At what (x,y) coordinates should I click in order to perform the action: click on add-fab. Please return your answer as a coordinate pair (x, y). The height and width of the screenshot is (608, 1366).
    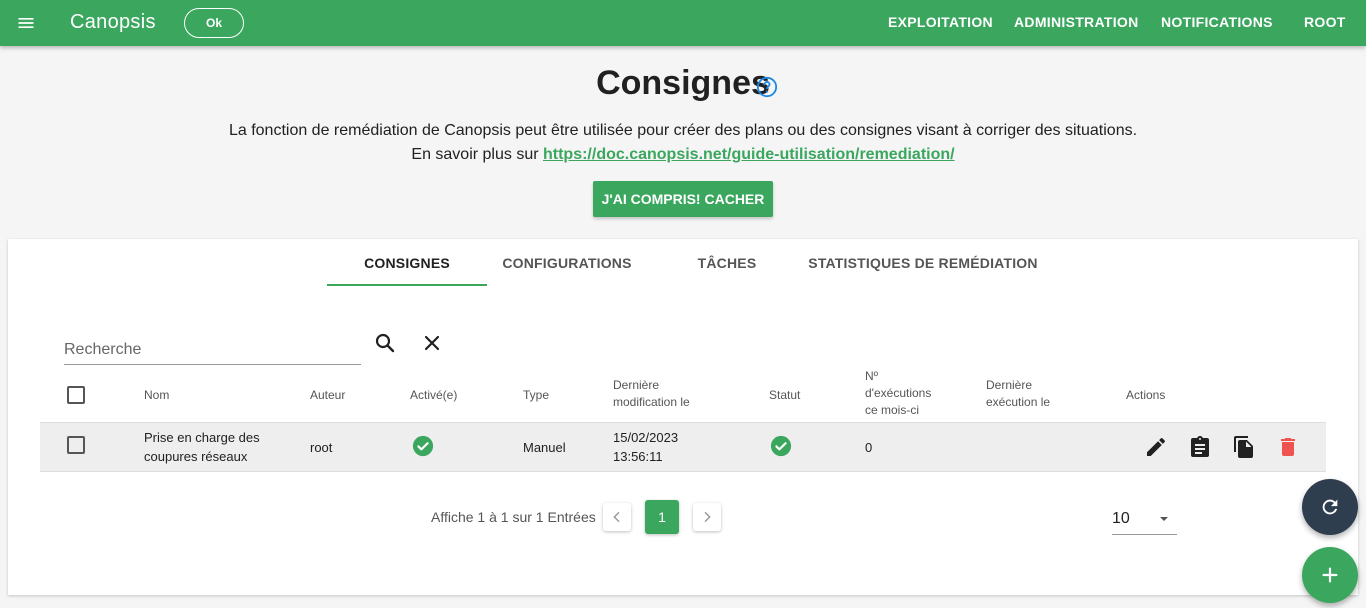
    Looking at the image, I should click on (1330, 575).